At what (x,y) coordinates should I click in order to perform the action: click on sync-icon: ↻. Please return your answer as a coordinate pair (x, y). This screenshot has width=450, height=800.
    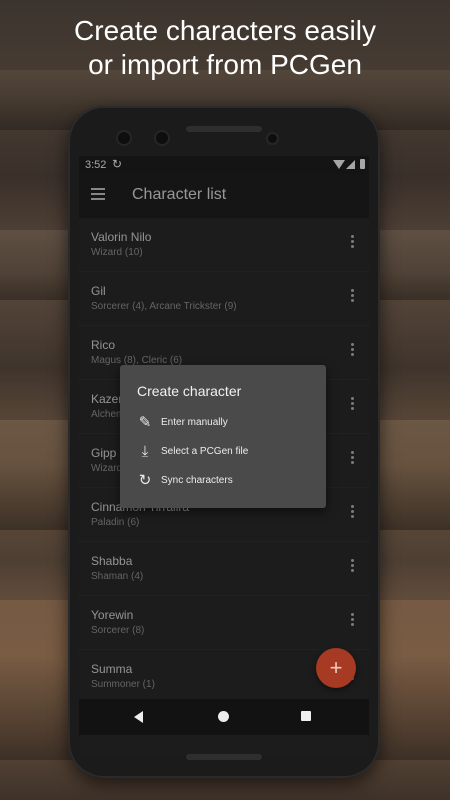
    Looking at the image, I should click on (145, 480).